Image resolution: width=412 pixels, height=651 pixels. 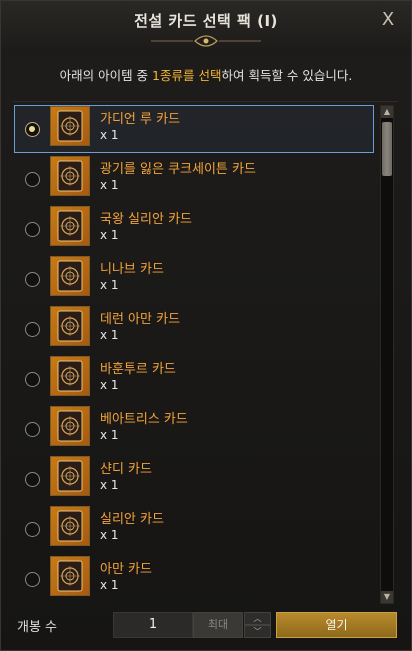 I want to click on card-name: 베아트리스 카드, so click(x=144, y=419).